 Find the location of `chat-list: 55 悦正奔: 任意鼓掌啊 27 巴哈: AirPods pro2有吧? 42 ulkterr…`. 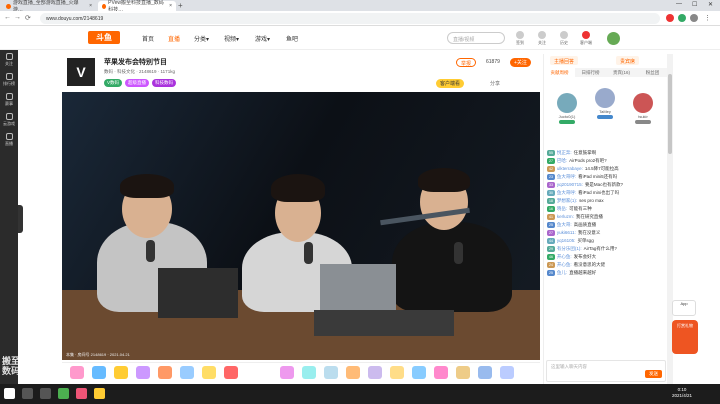

chat-list: 55 悦正奔: 任意鼓掌啊 27 巴哈: AirPods pro2有吧? 42 ulkterr… is located at coordinates (606, 251).